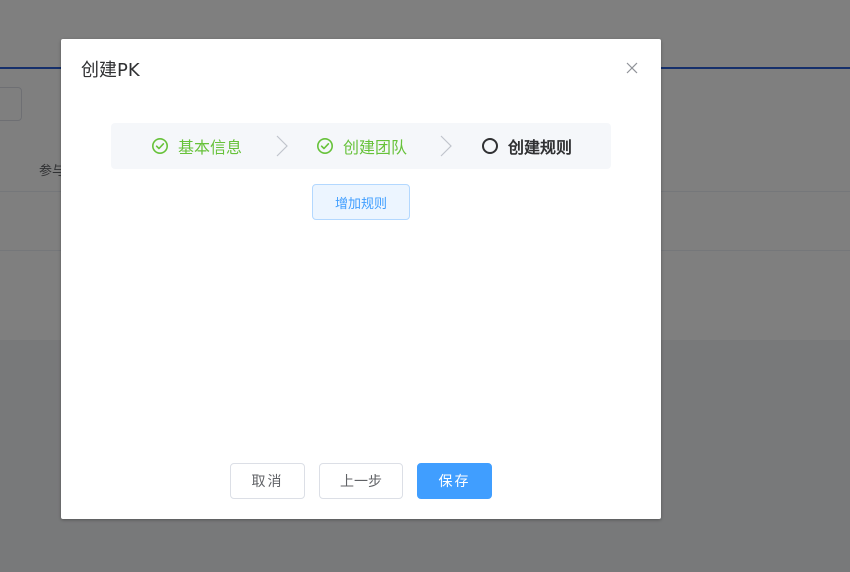 This screenshot has height=572, width=850. Describe the element at coordinates (454, 481) in the screenshot. I see `save-button: 保存` at that location.